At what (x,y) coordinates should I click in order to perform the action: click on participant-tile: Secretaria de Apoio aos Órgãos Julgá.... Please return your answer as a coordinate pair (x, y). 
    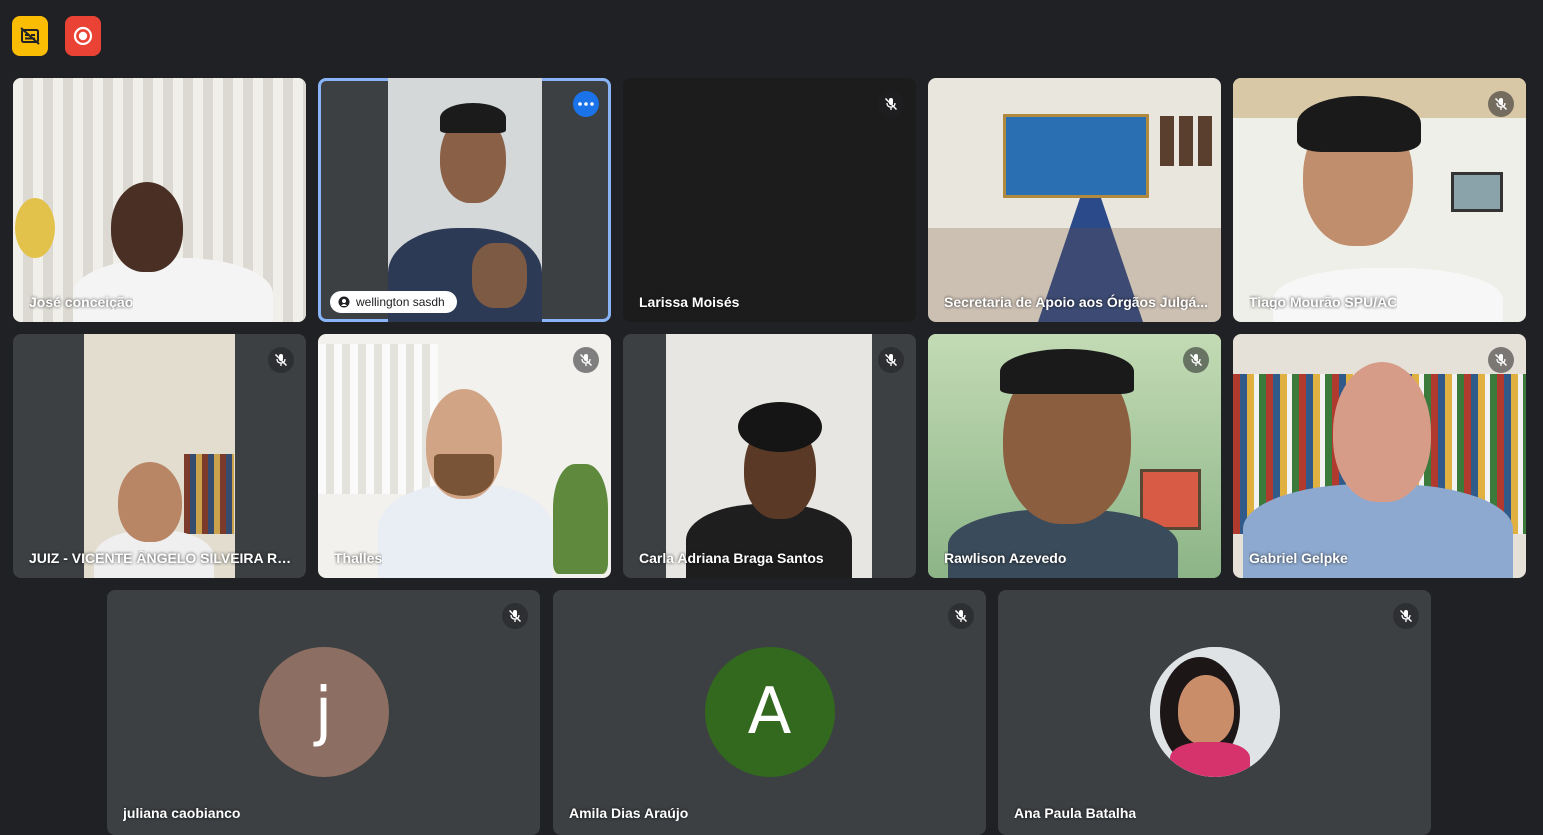
    Looking at the image, I should click on (1074, 200).